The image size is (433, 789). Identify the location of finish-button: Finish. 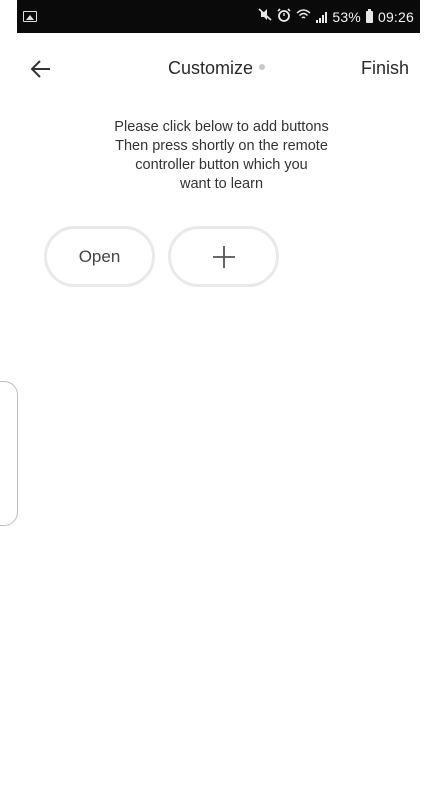
(385, 68).